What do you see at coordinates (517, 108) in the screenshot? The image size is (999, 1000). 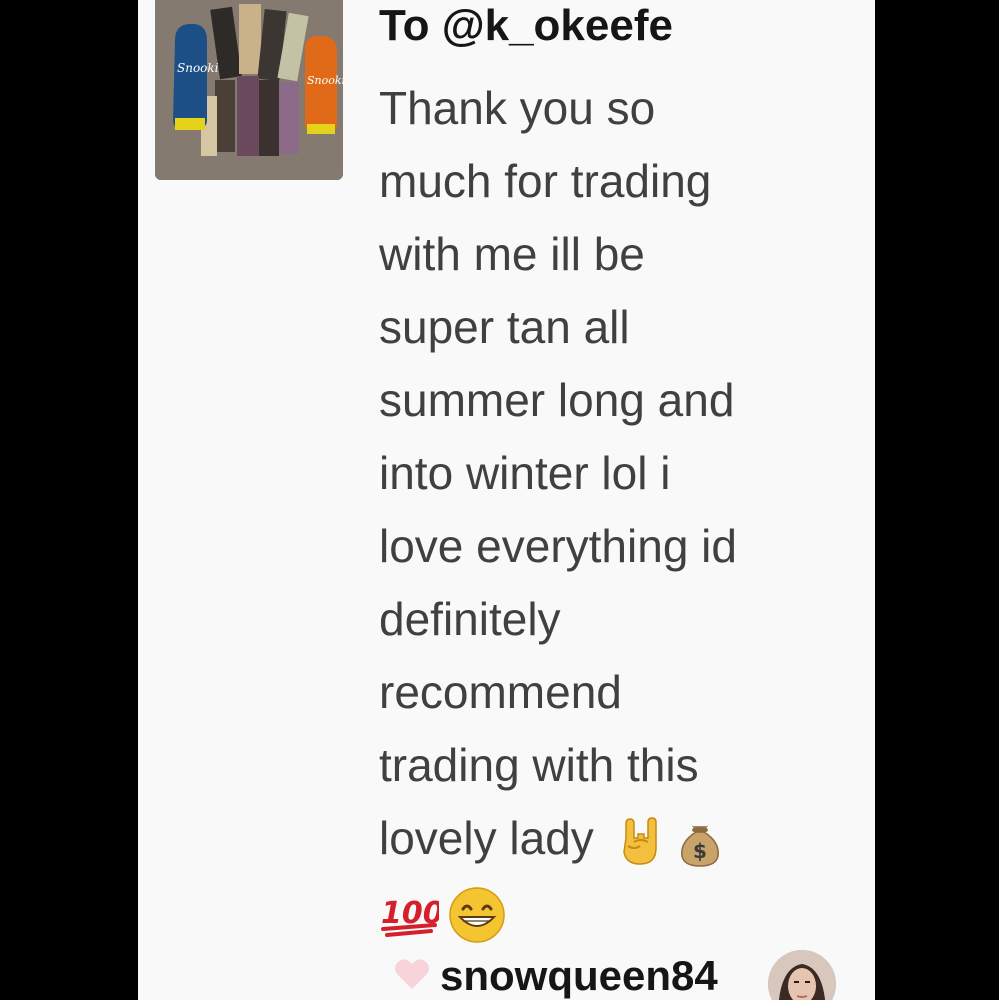 I see `comment-line: Thank you so` at bounding box center [517, 108].